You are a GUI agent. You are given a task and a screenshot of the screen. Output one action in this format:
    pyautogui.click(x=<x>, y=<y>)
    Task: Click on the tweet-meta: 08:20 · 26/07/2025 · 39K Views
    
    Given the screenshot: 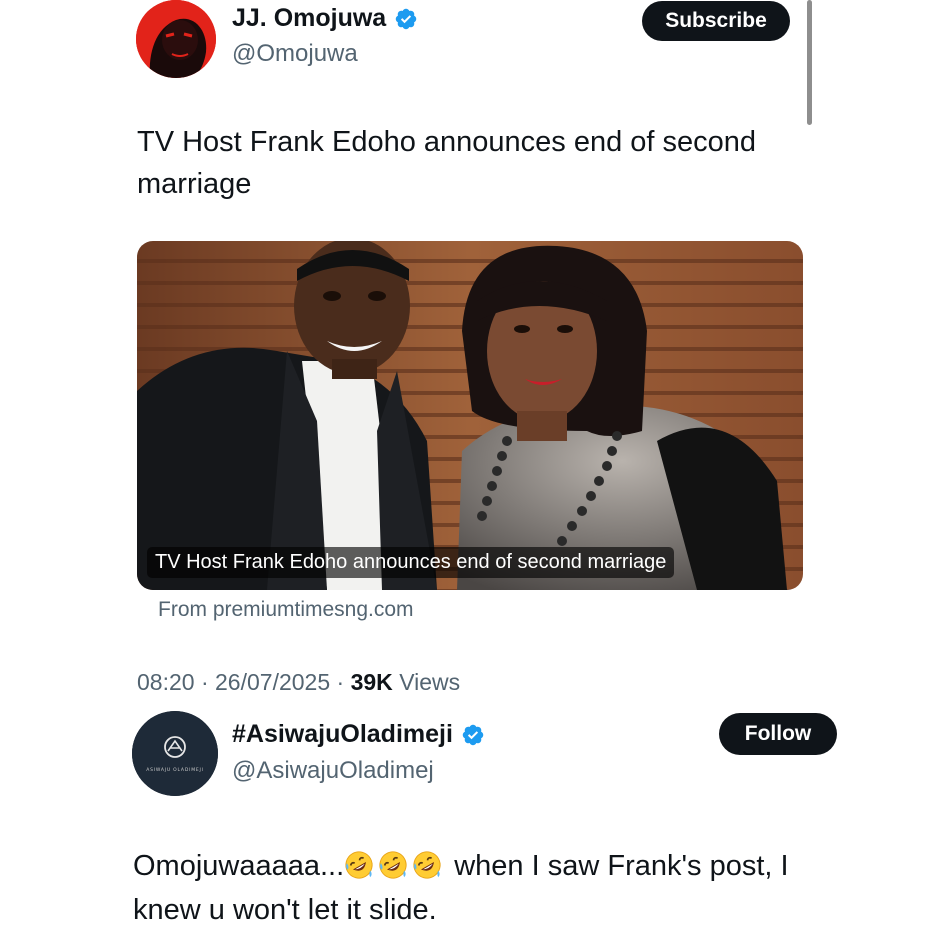 What is the action you would take?
    pyautogui.click(x=298, y=682)
    